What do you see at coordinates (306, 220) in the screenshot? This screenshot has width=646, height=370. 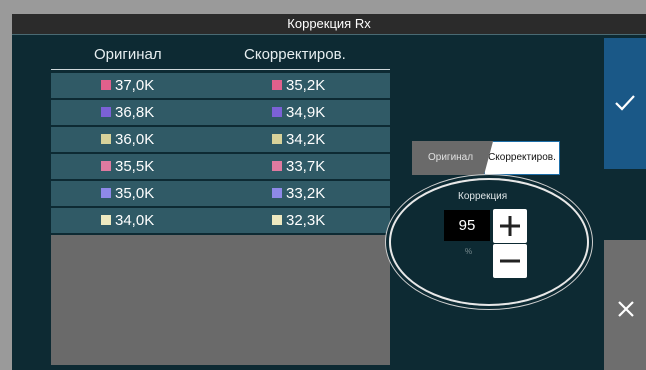 I see `corrected-value: 32,3K` at bounding box center [306, 220].